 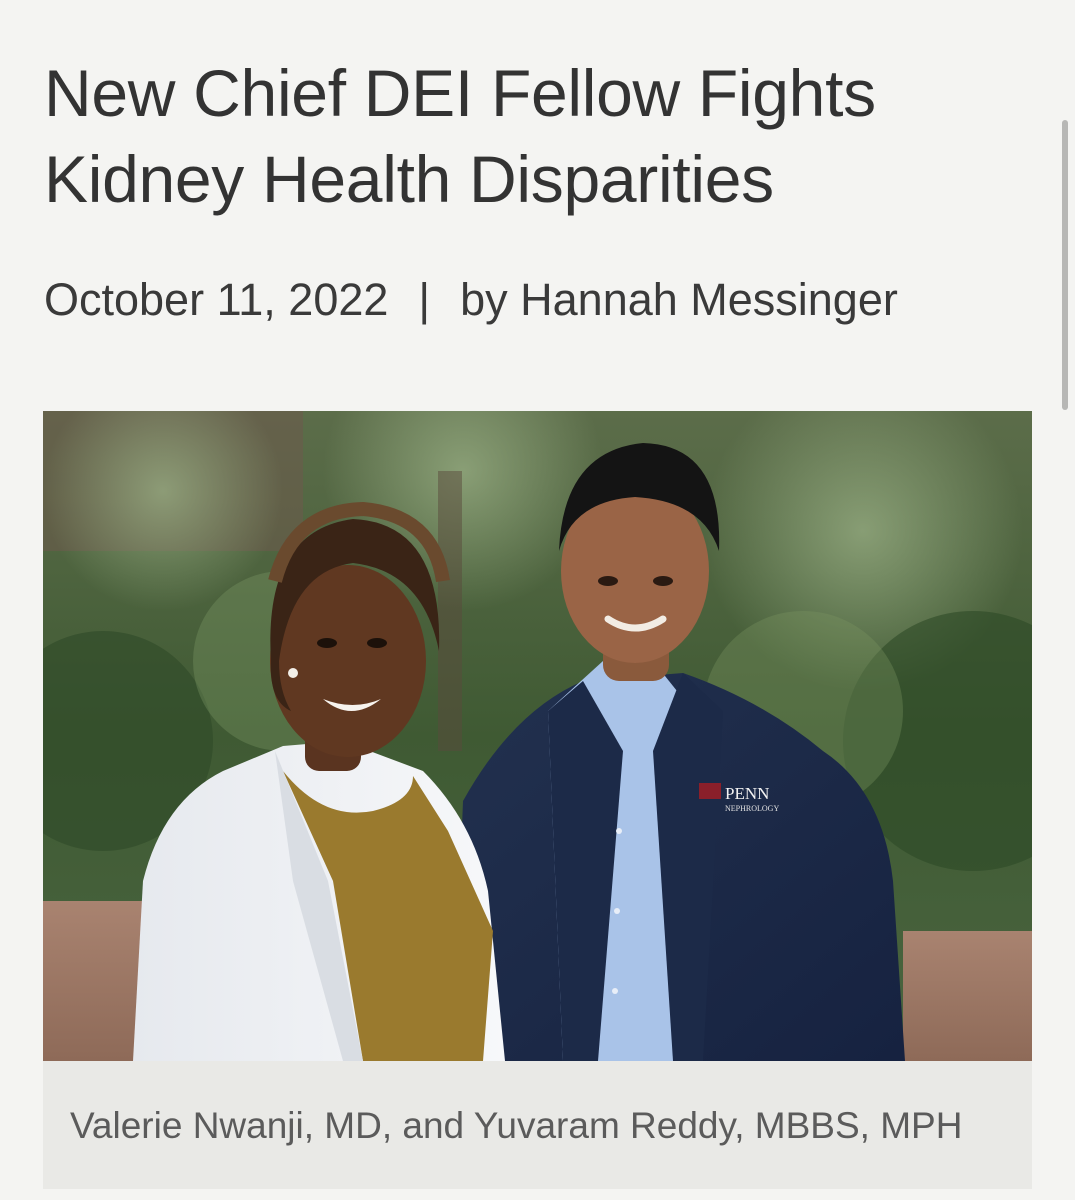 I want to click on article-meta: October 11, 2022 | by Hannah Messinger, so click(x=471, y=300).